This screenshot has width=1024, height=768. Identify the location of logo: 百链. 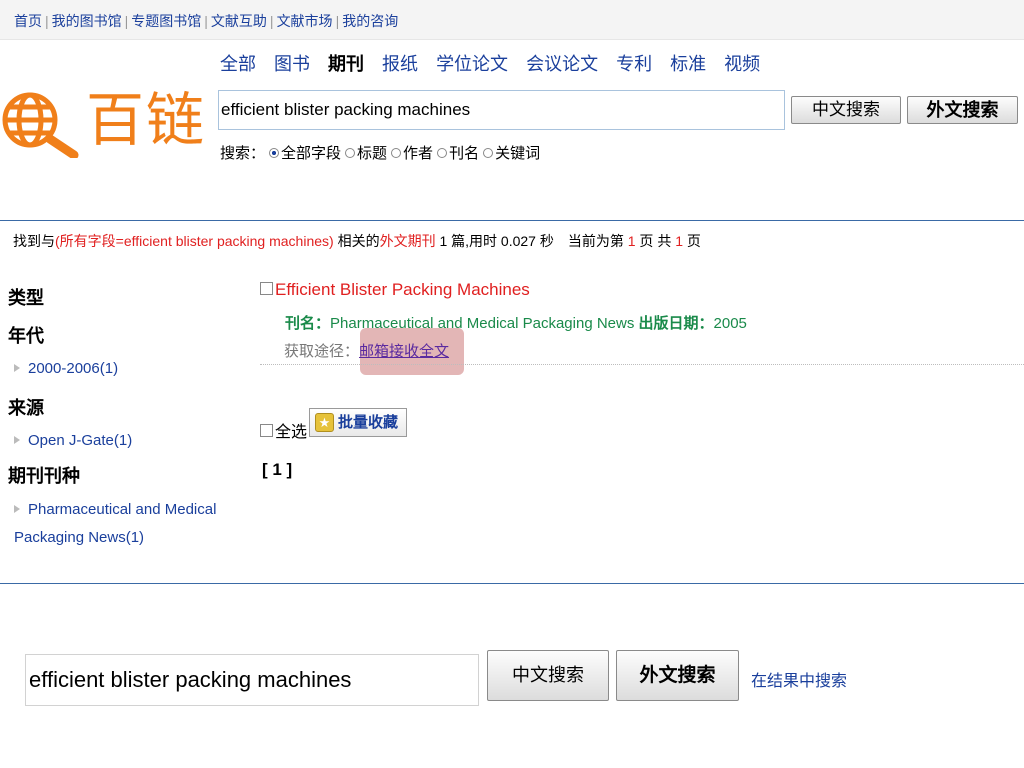
(102, 121).